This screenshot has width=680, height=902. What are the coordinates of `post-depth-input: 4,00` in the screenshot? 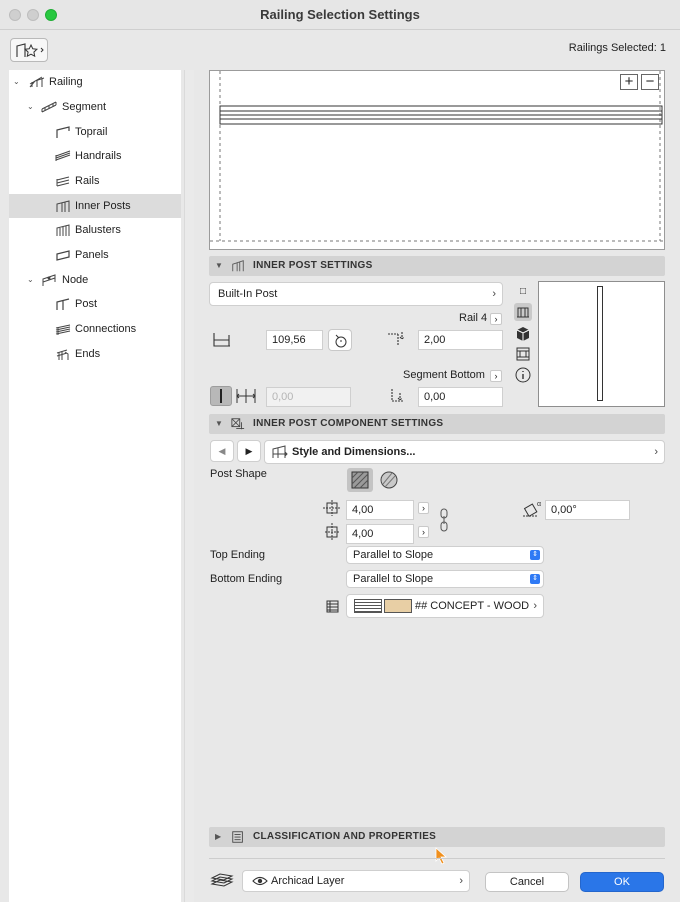 It's located at (380, 534).